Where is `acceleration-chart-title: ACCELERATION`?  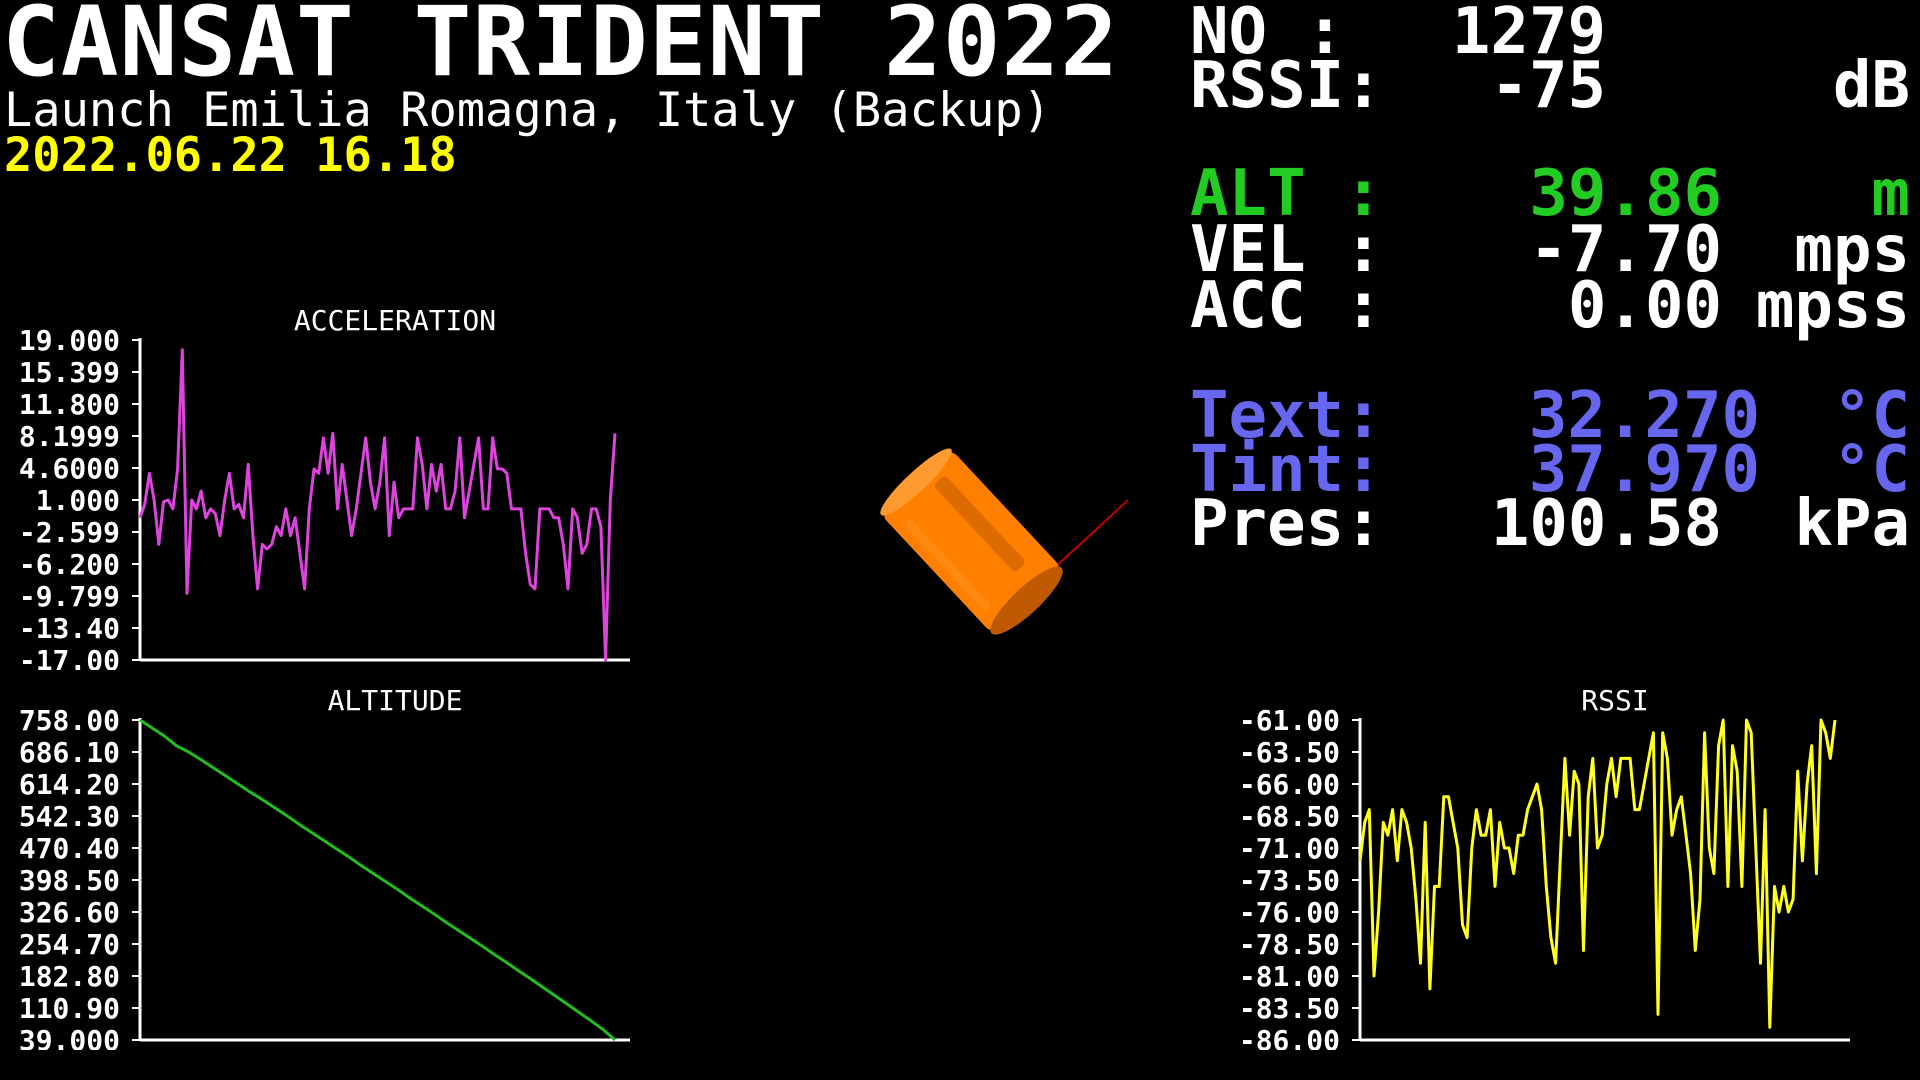
acceleration-chart-title: ACCELERATION is located at coordinates (395, 320).